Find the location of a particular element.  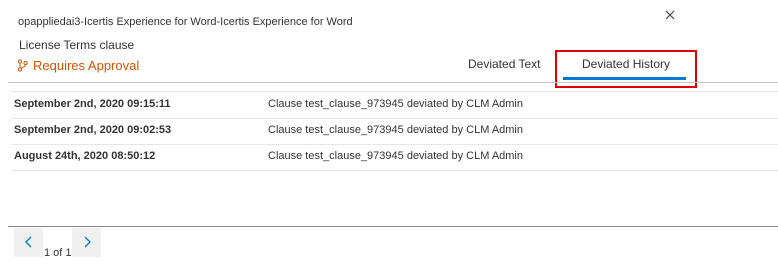

page-info: 1 of 1 is located at coordinates (58, 253).